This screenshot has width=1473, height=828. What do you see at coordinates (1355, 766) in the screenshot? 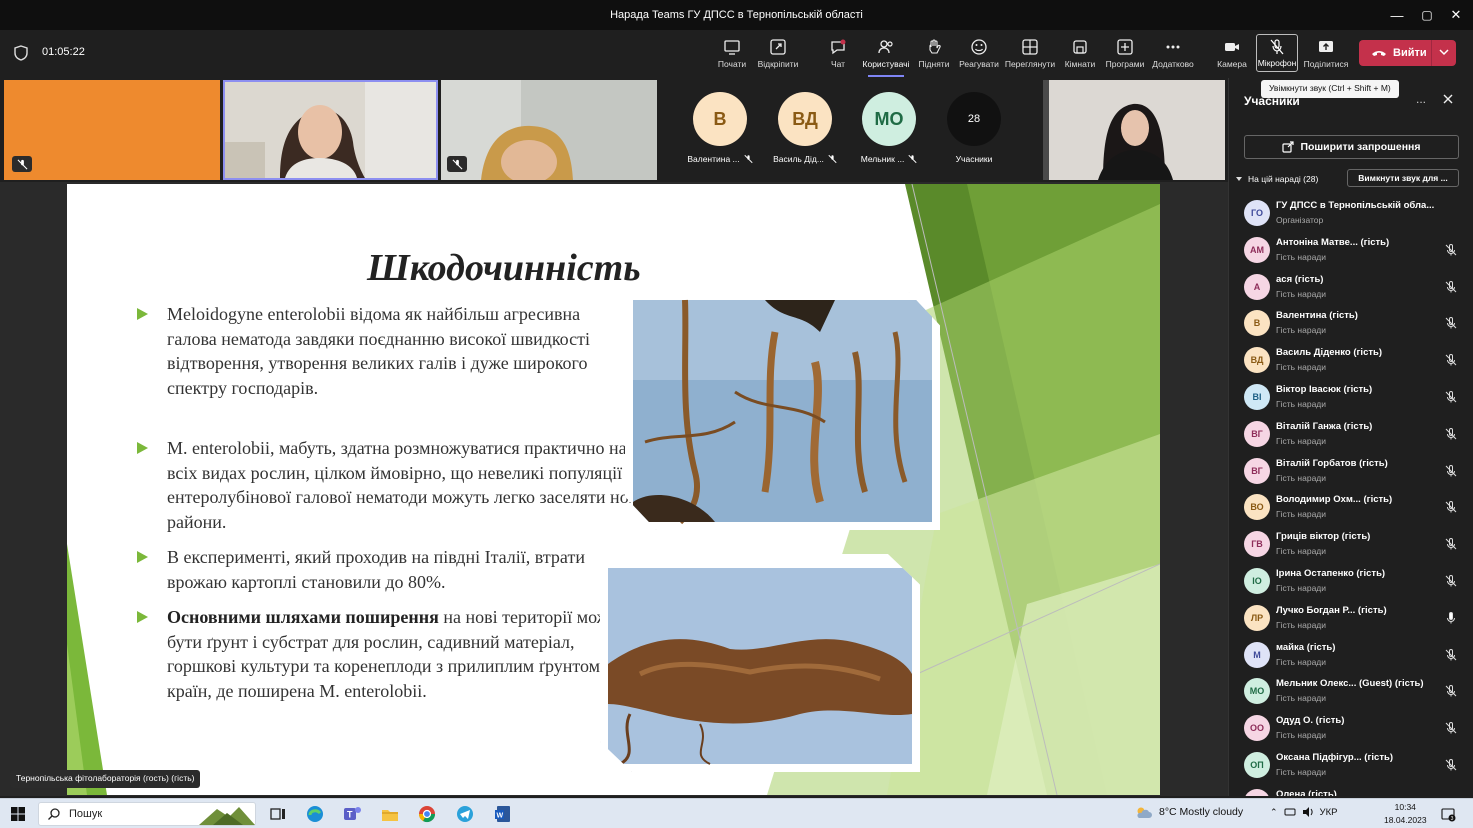
I see `participant-row: ОП Оксана Підфігур... (гість) Гість наради` at bounding box center [1355, 766].